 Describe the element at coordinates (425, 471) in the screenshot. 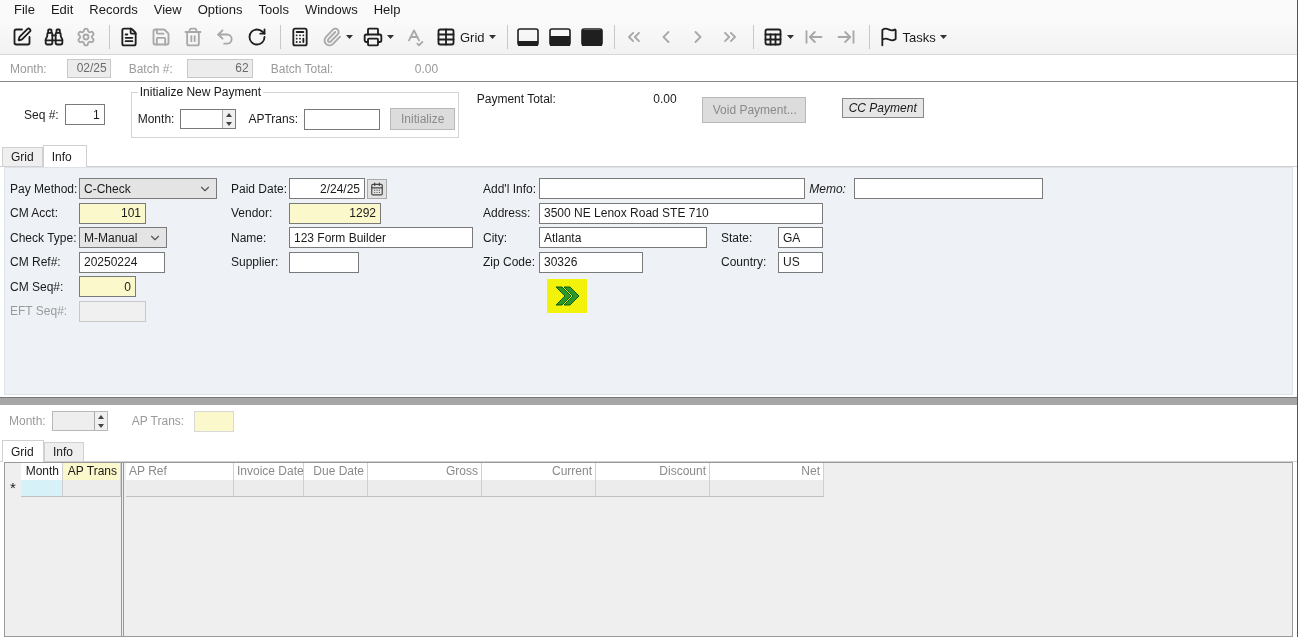

I see `column-header: Gross` at that location.